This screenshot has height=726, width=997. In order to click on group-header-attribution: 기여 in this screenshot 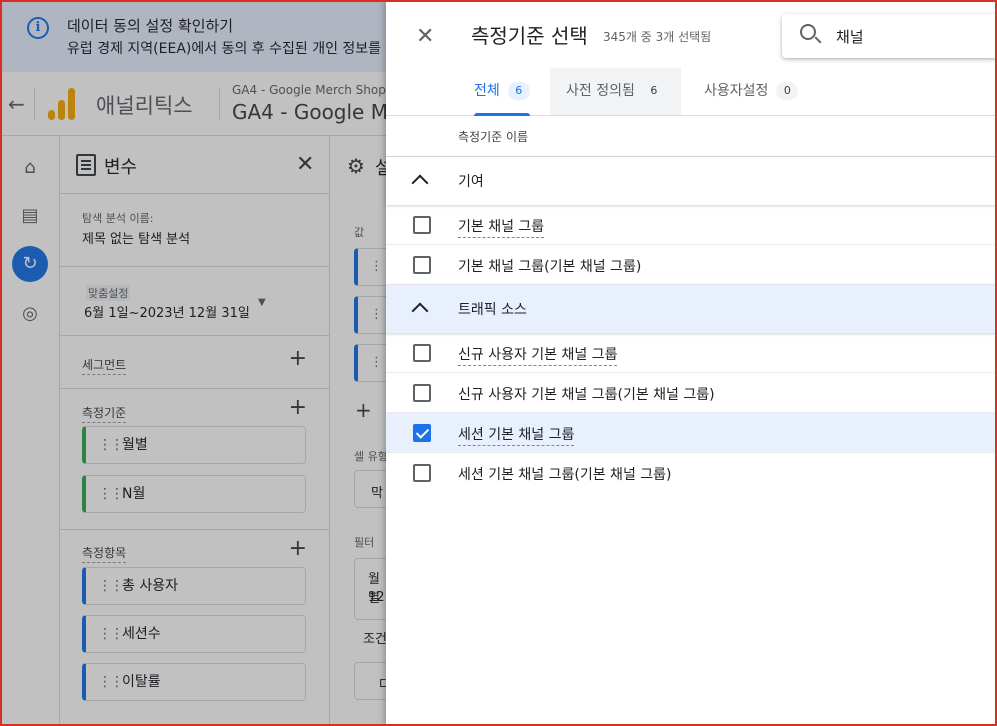, I will do `click(691, 181)`.